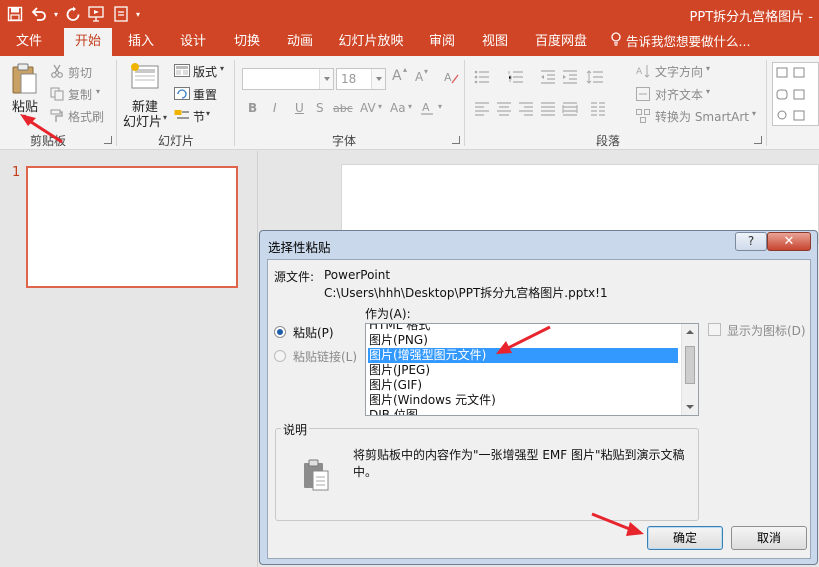 The image size is (819, 567). I want to click on decrease-indent-icon, so click(548, 78).